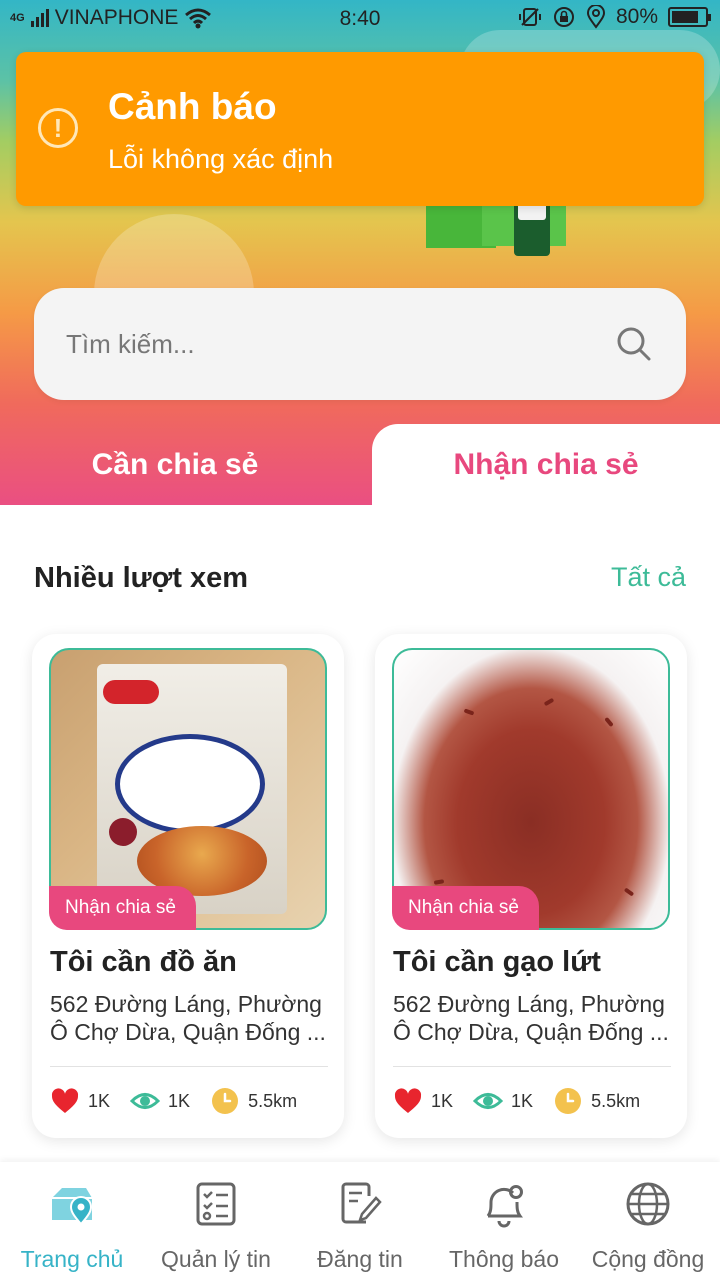 This screenshot has width=720, height=1280. What do you see at coordinates (360, 18) in the screenshot?
I see `status-bar: 4G VINAPHONE 8:40 80%` at bounding box center [360, 18].